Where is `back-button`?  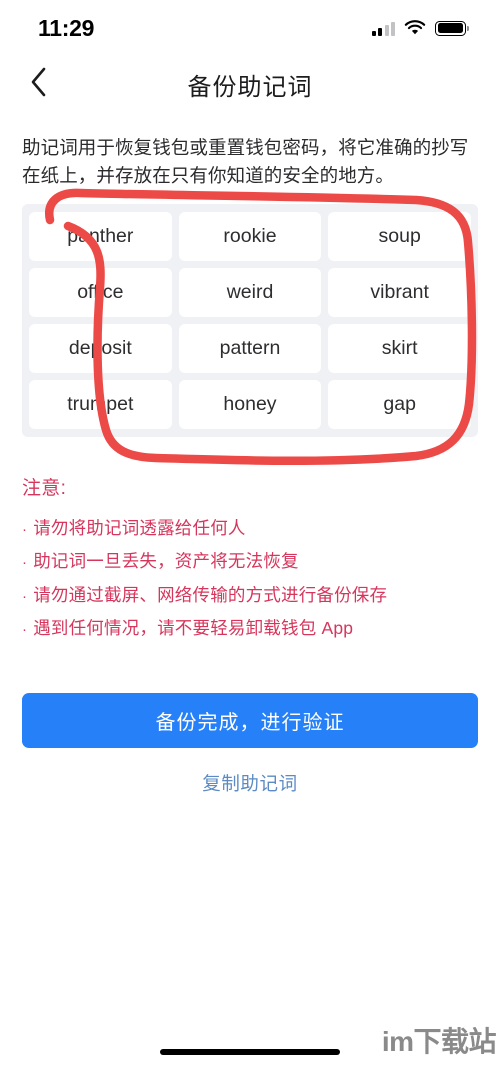 back-button is located at coordinates (38, 84).